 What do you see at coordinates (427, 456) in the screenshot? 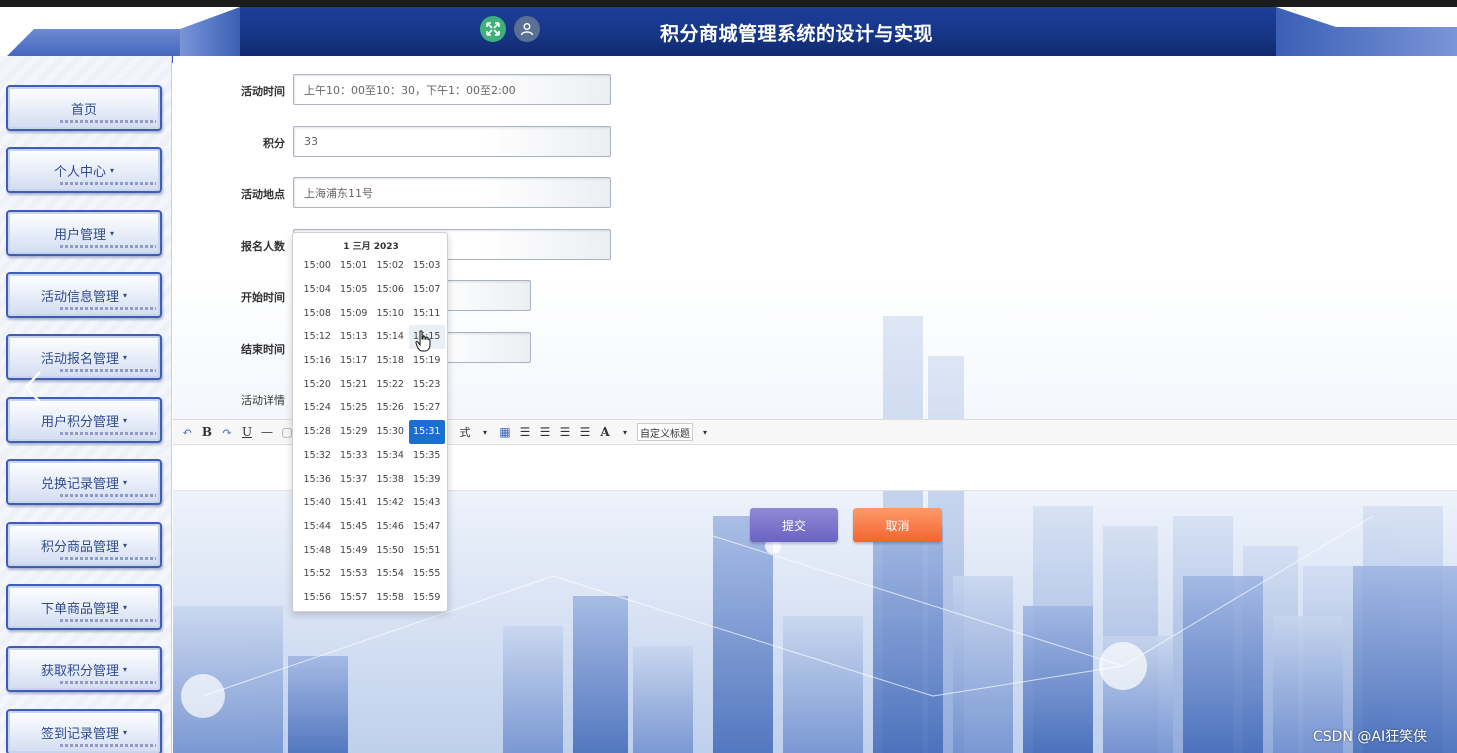
I see `time-option: 15:35` at bounding box center [427, 456].